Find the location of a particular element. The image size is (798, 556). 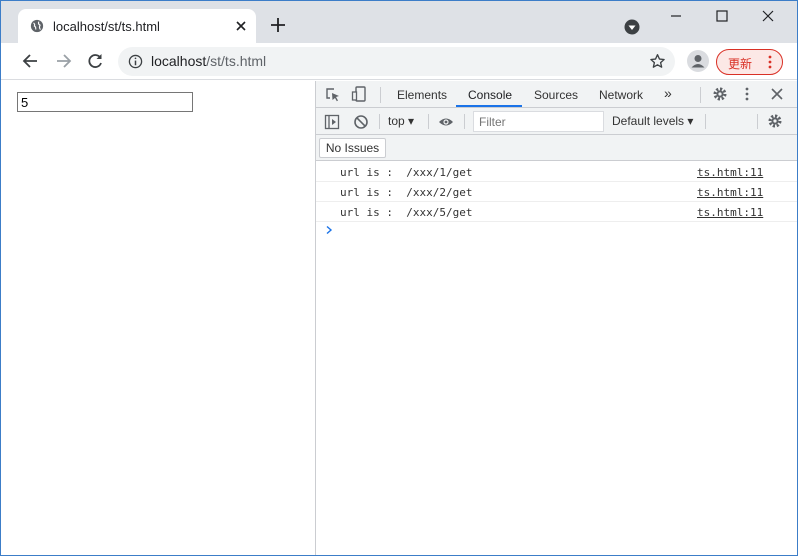

browser-toolbar: localhost/st/ts.html 更新 is located at coordinates (399, 61).